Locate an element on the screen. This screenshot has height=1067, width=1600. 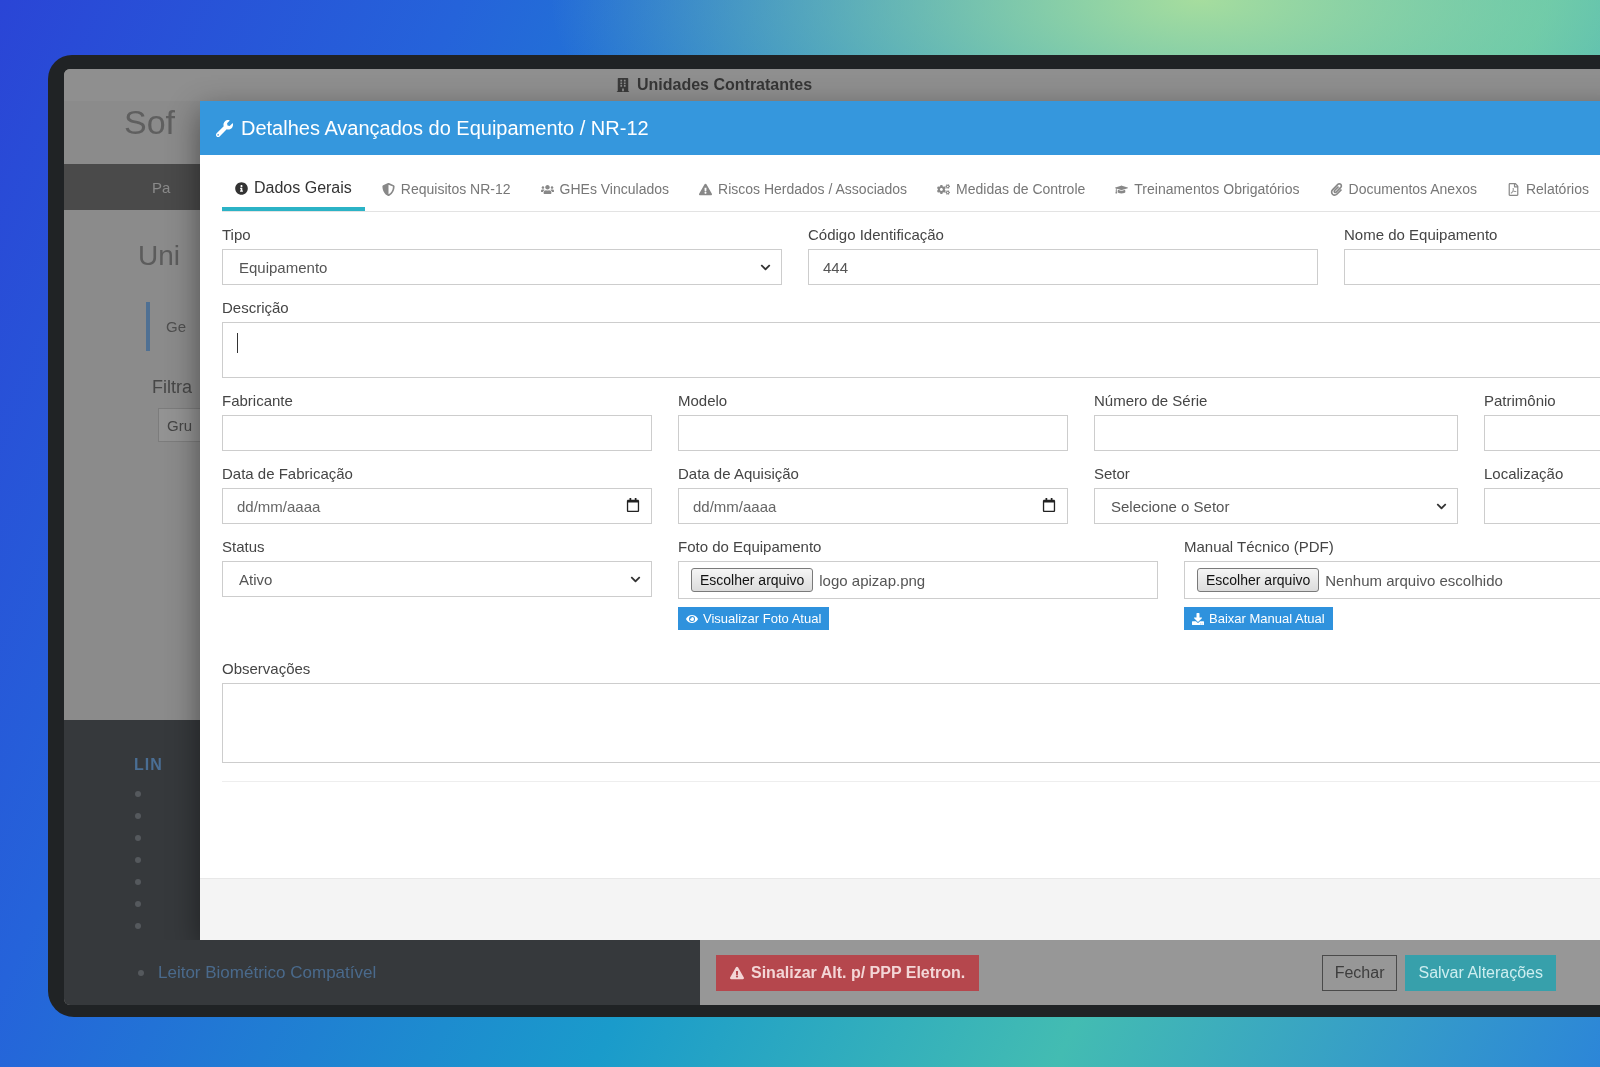
field-label: Número de Série is located at coordinates (1151, 400).